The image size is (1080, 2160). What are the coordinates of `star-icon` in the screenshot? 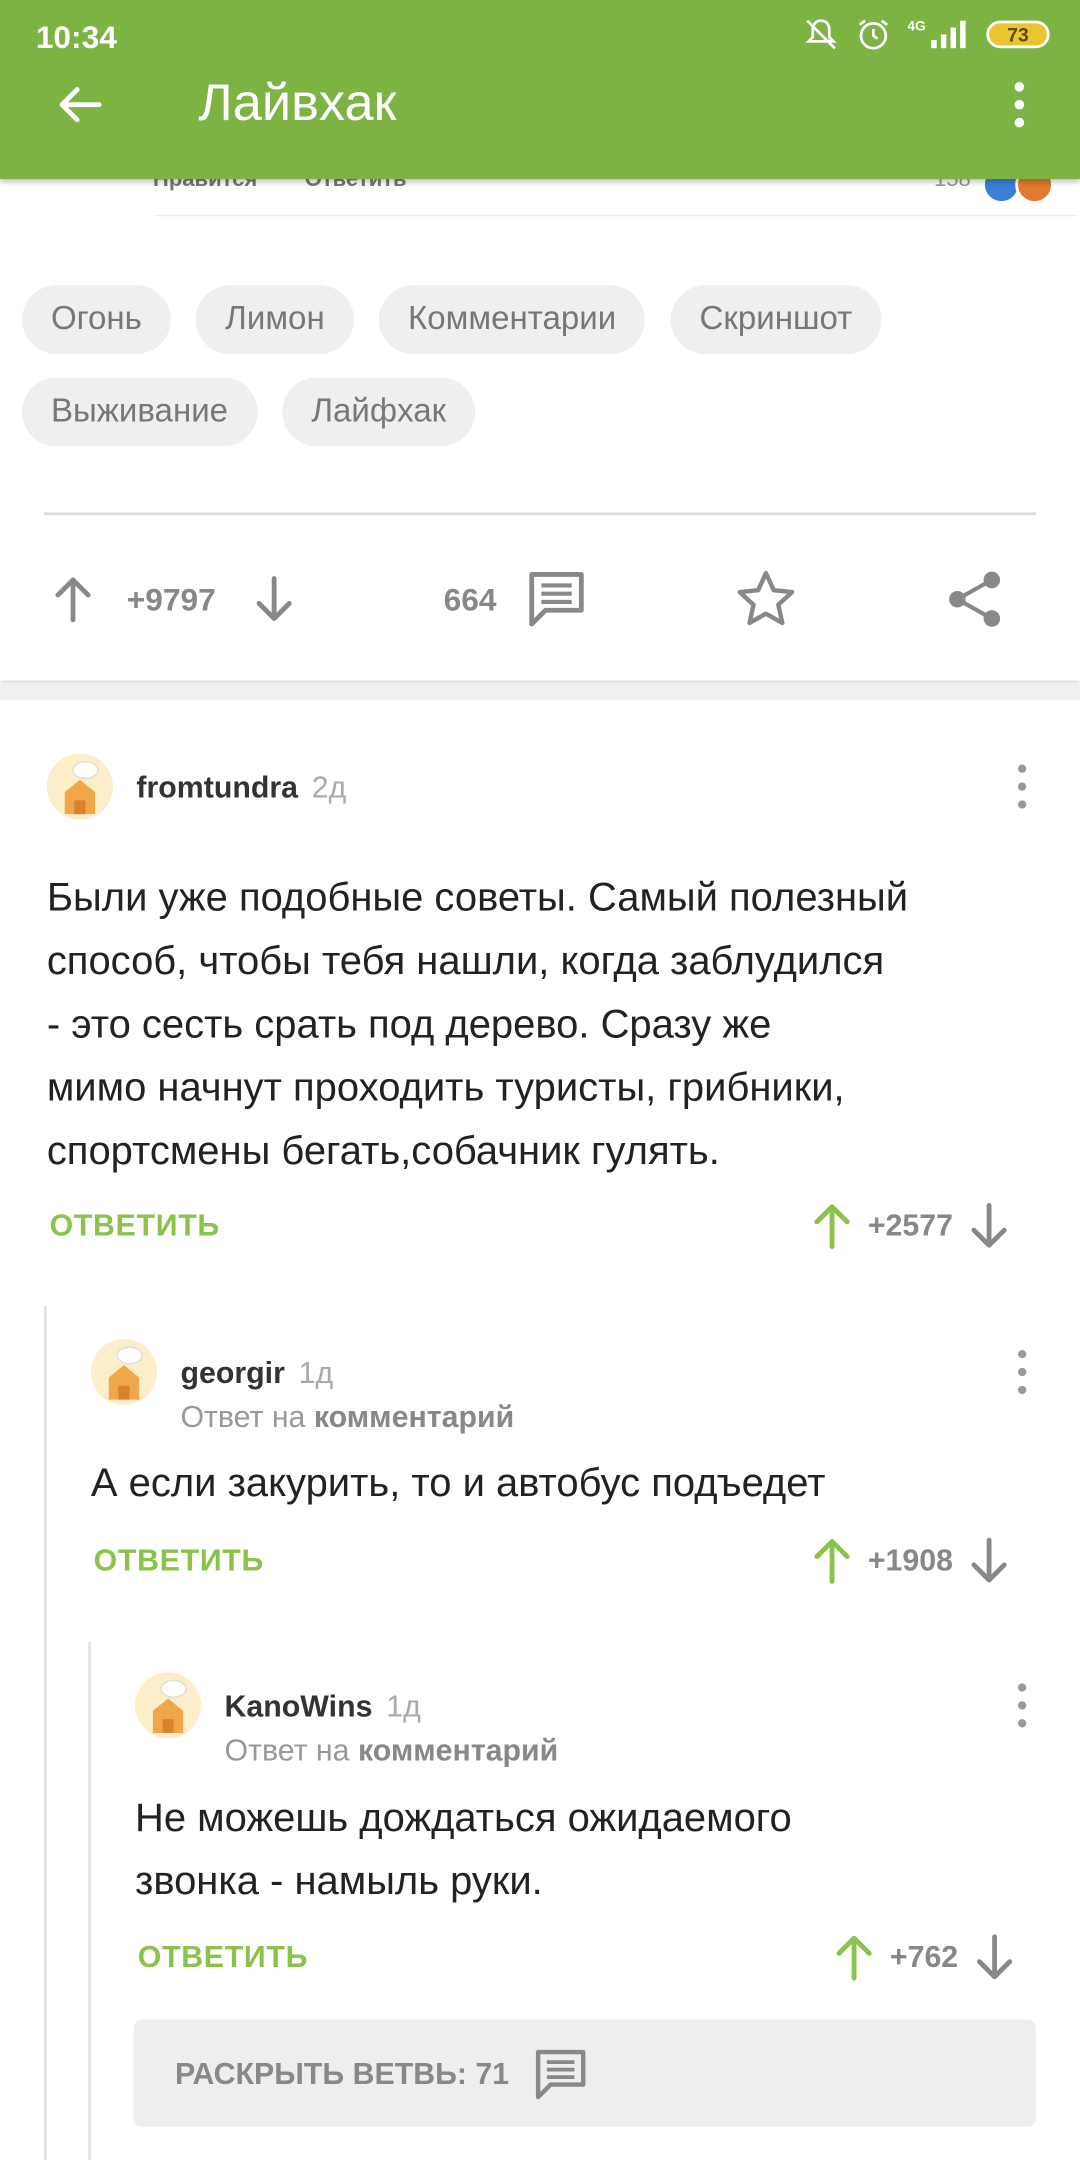 It's located at (766, 598).